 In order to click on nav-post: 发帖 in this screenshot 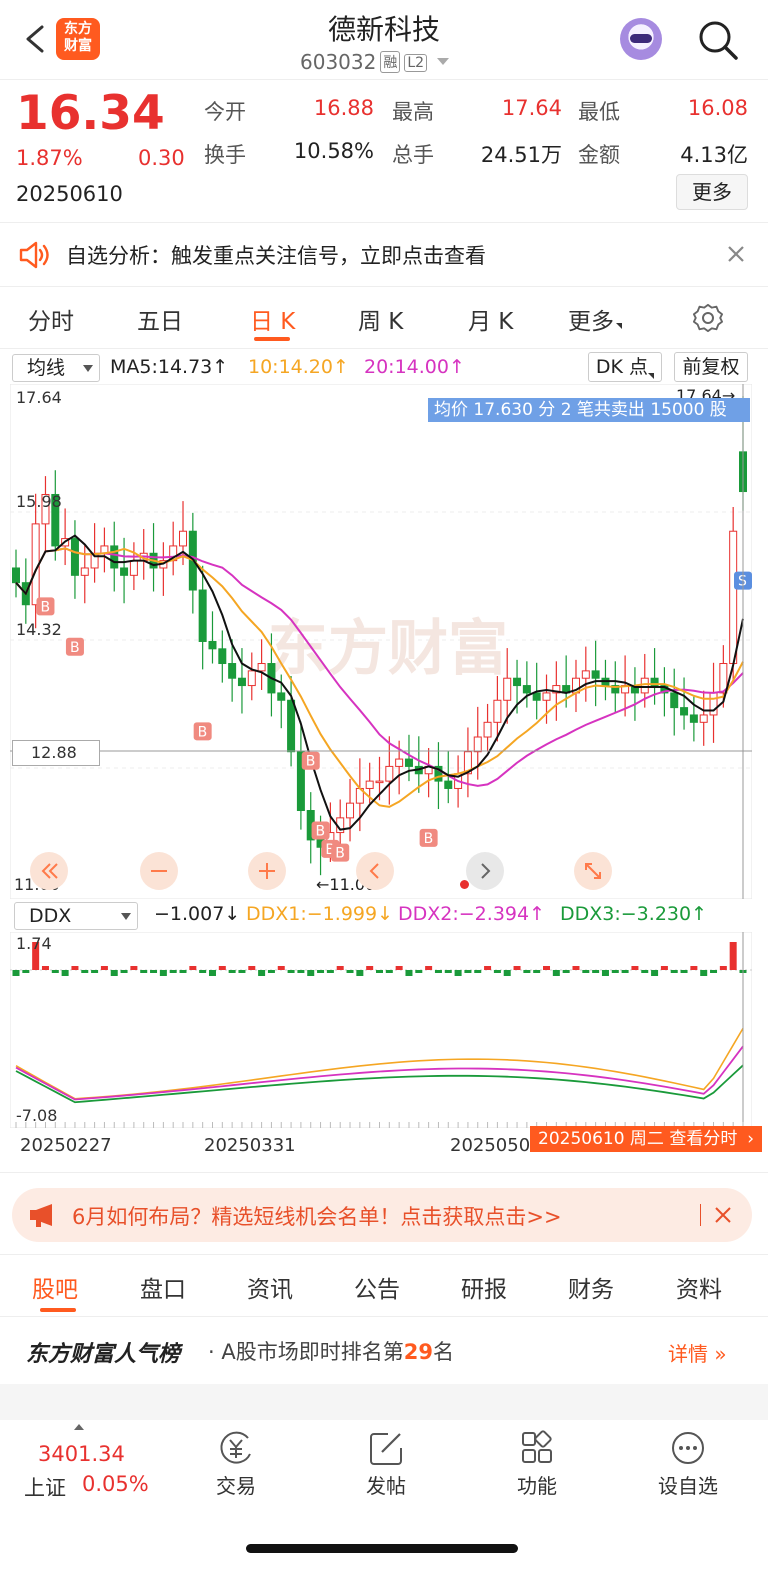, I will do `click(386, 1464)`.